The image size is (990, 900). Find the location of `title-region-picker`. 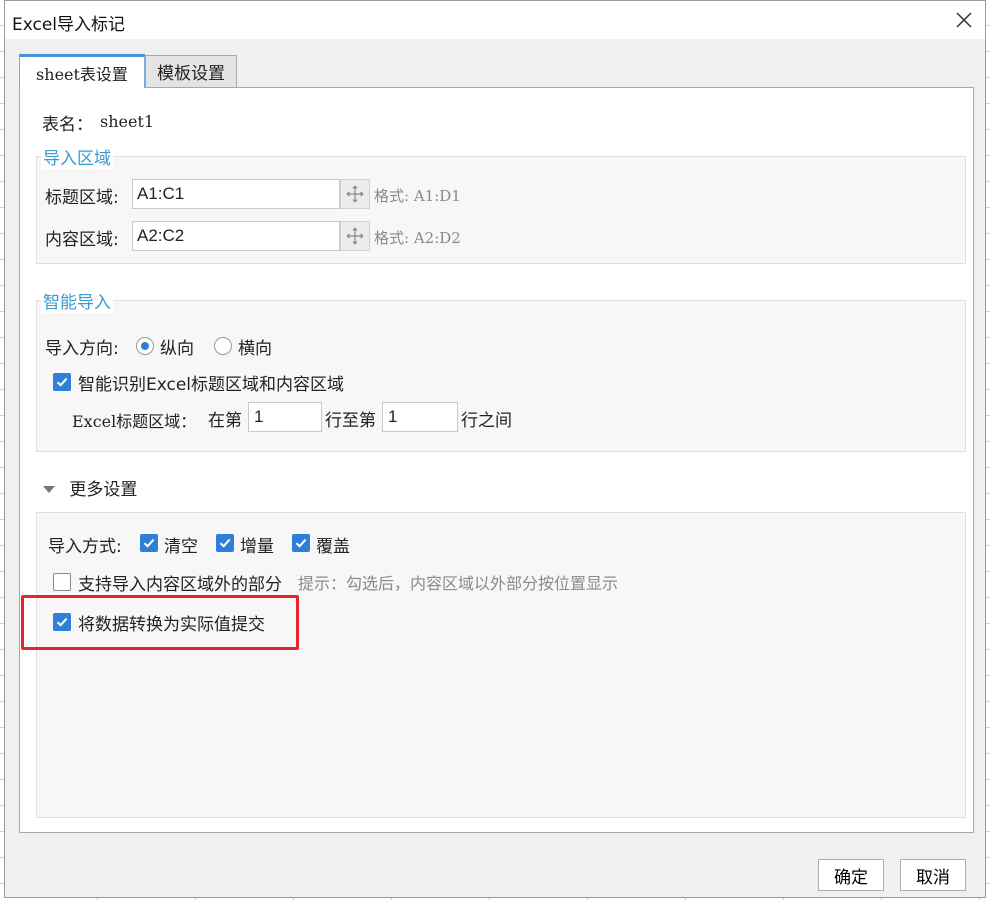

title-region-picker is located at coordinates (355, 194).